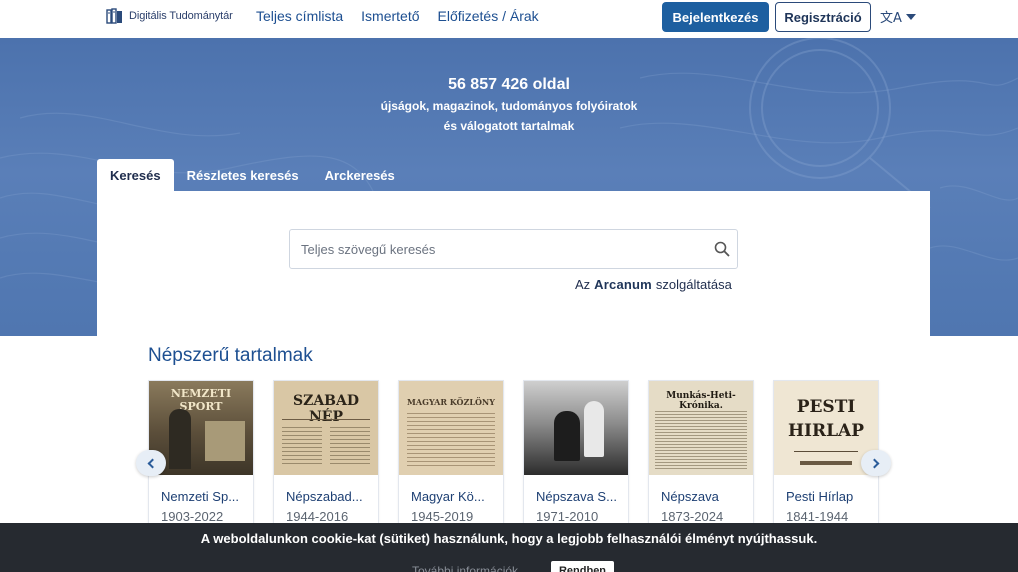 This screenshot has height=572, width=1018. I want to click on tab-search: Keresés, so click(135, 175).